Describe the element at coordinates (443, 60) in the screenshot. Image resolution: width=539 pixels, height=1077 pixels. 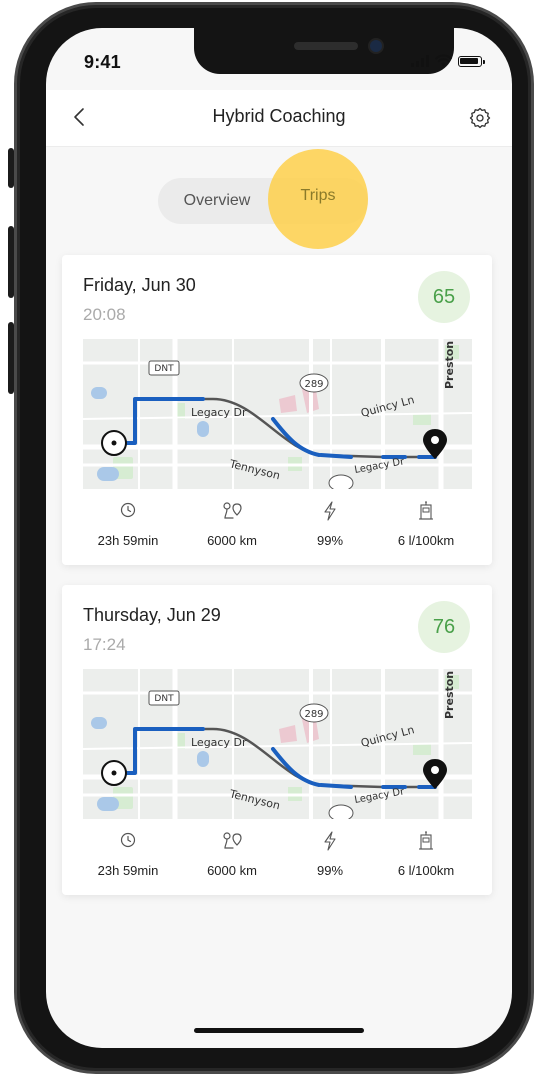
I see `wifi-icon` at that location.